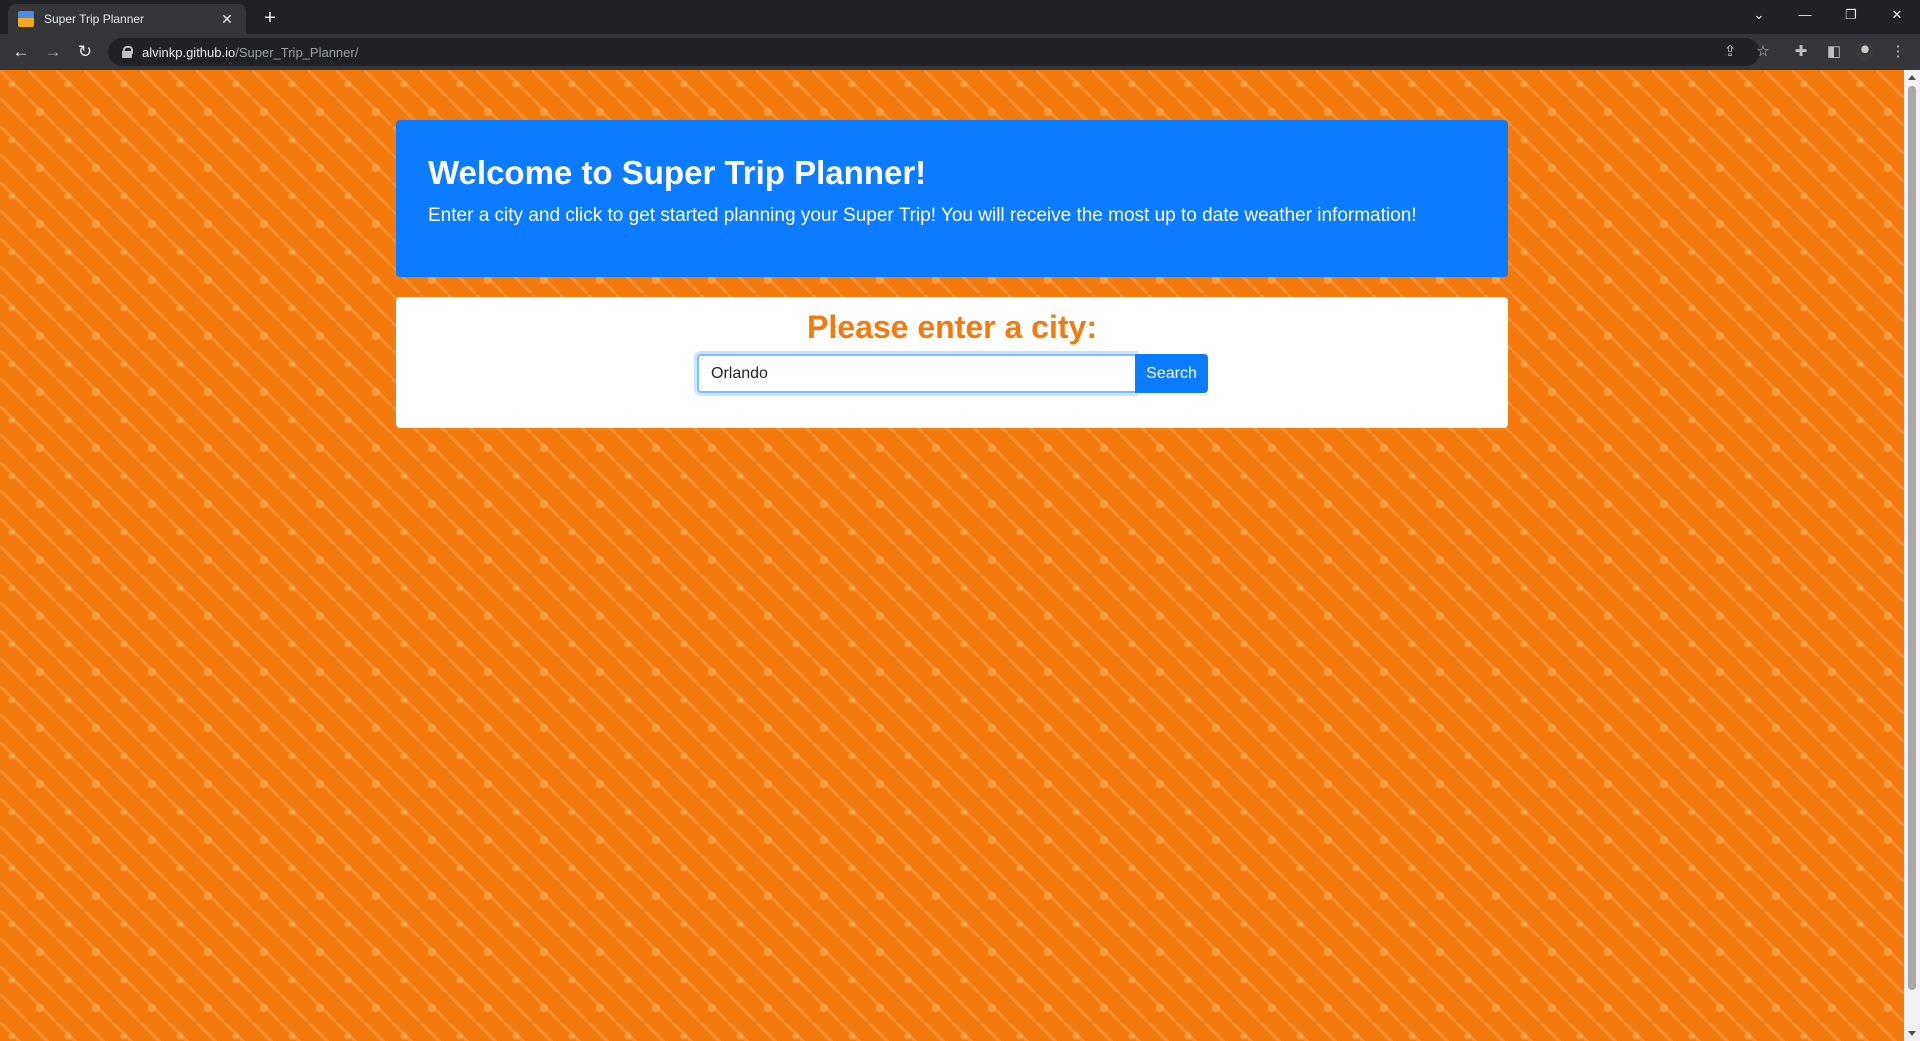  I want to click on close-tab-icon: ✕, so click(227, 19).